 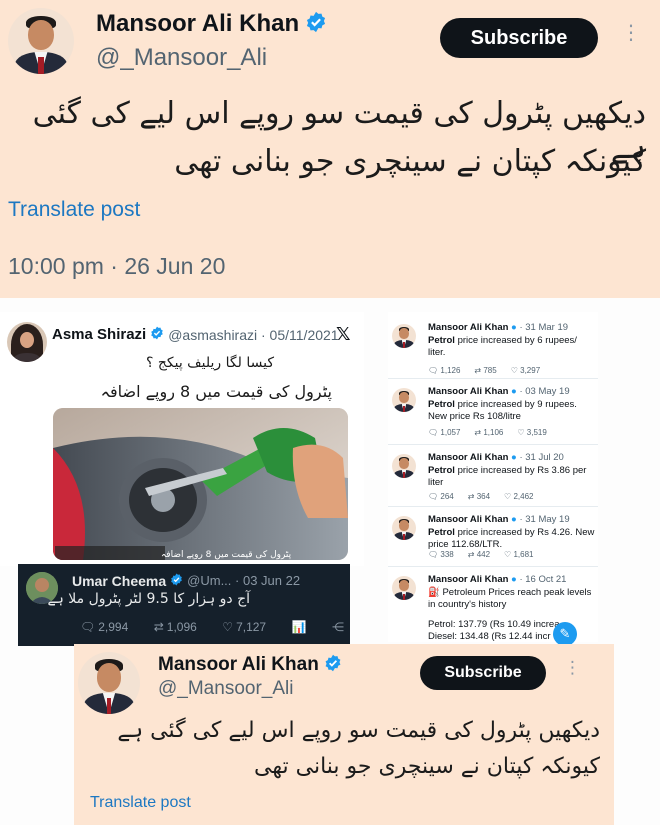 What do you see at coordinates (490, 370) in the screenshot?
I see `retweet-count: 785` at bounding box center [490, 370].